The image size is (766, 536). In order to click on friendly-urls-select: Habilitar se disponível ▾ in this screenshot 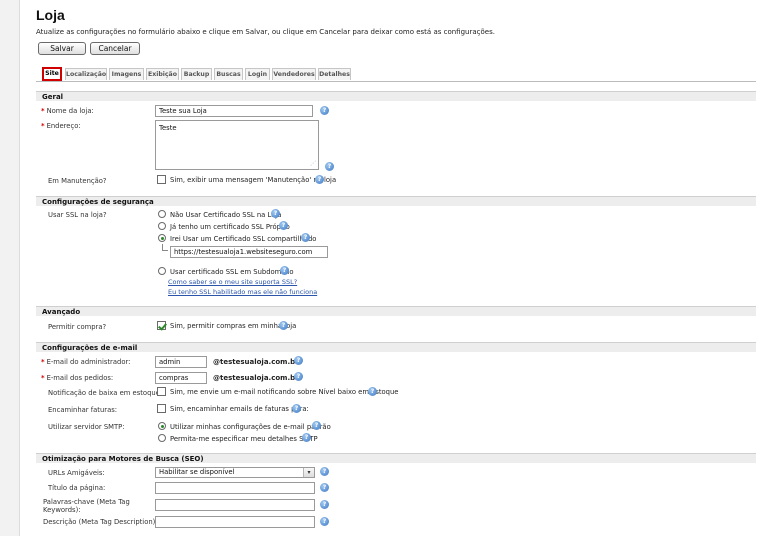, I will do `click(235, 472)`.